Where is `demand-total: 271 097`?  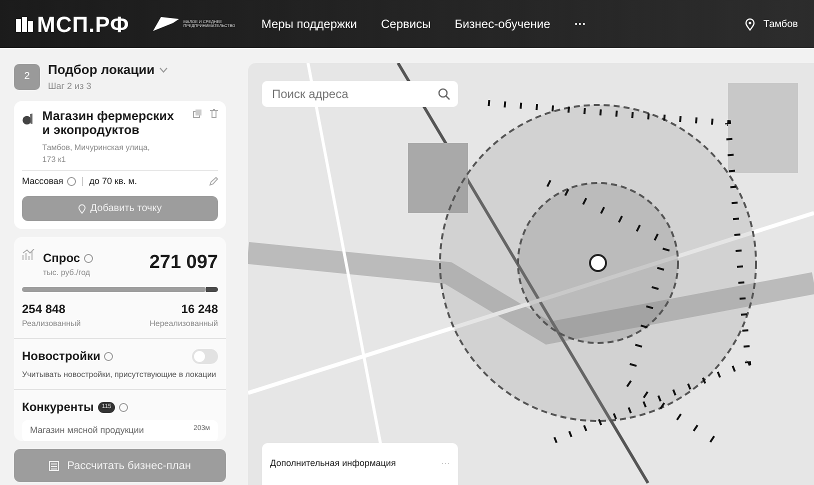
demand-total: 271 097 is located at coordinates (183, 263).